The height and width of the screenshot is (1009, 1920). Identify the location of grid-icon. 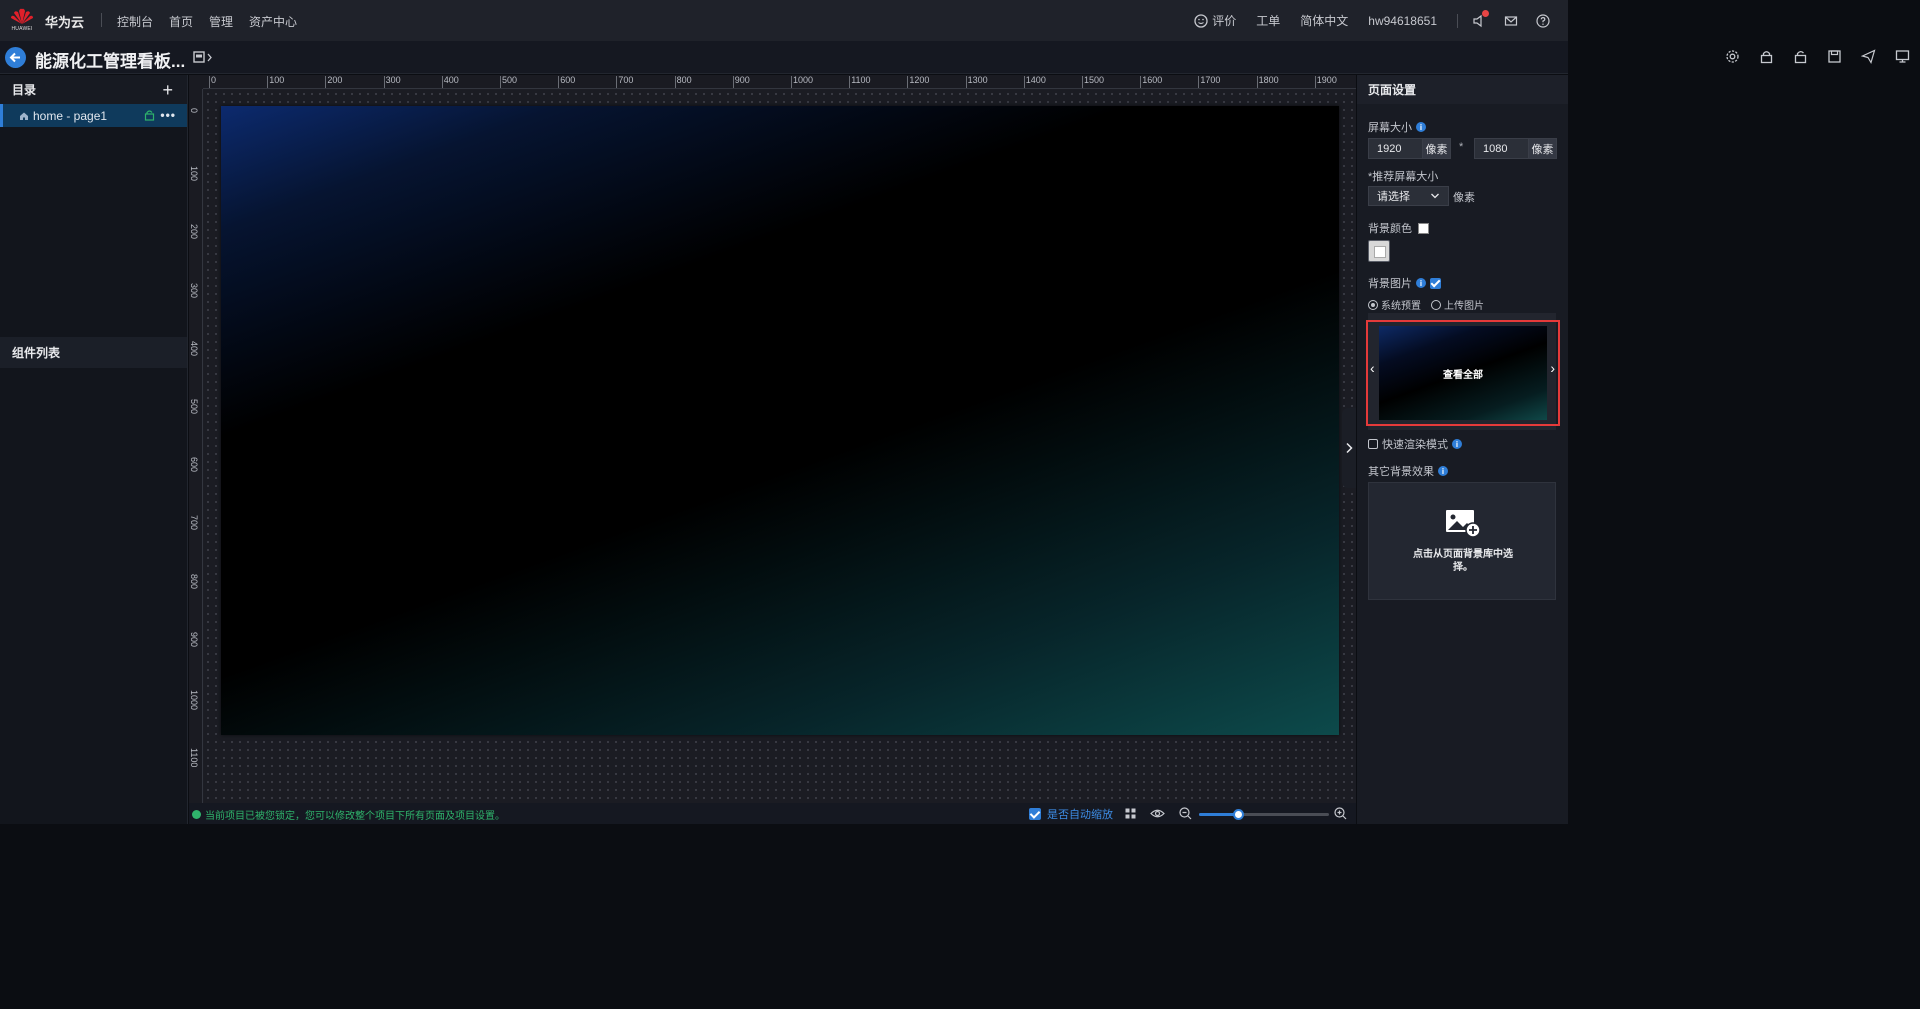
(1130, 813).